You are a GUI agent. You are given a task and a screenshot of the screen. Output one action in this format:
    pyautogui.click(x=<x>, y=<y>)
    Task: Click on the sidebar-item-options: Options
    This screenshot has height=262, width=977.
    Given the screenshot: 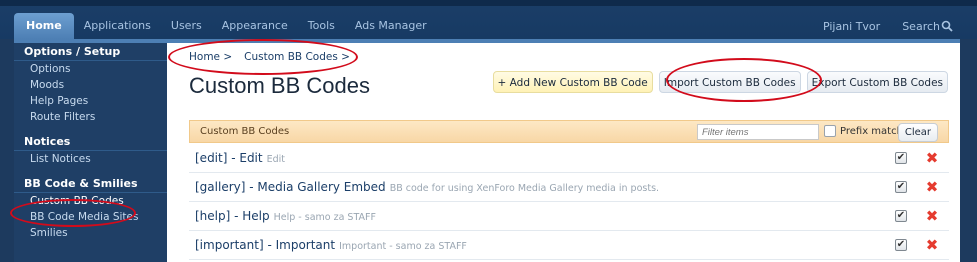 What is the action you would take?
    pyautogui.click(x=90, y=69)
    